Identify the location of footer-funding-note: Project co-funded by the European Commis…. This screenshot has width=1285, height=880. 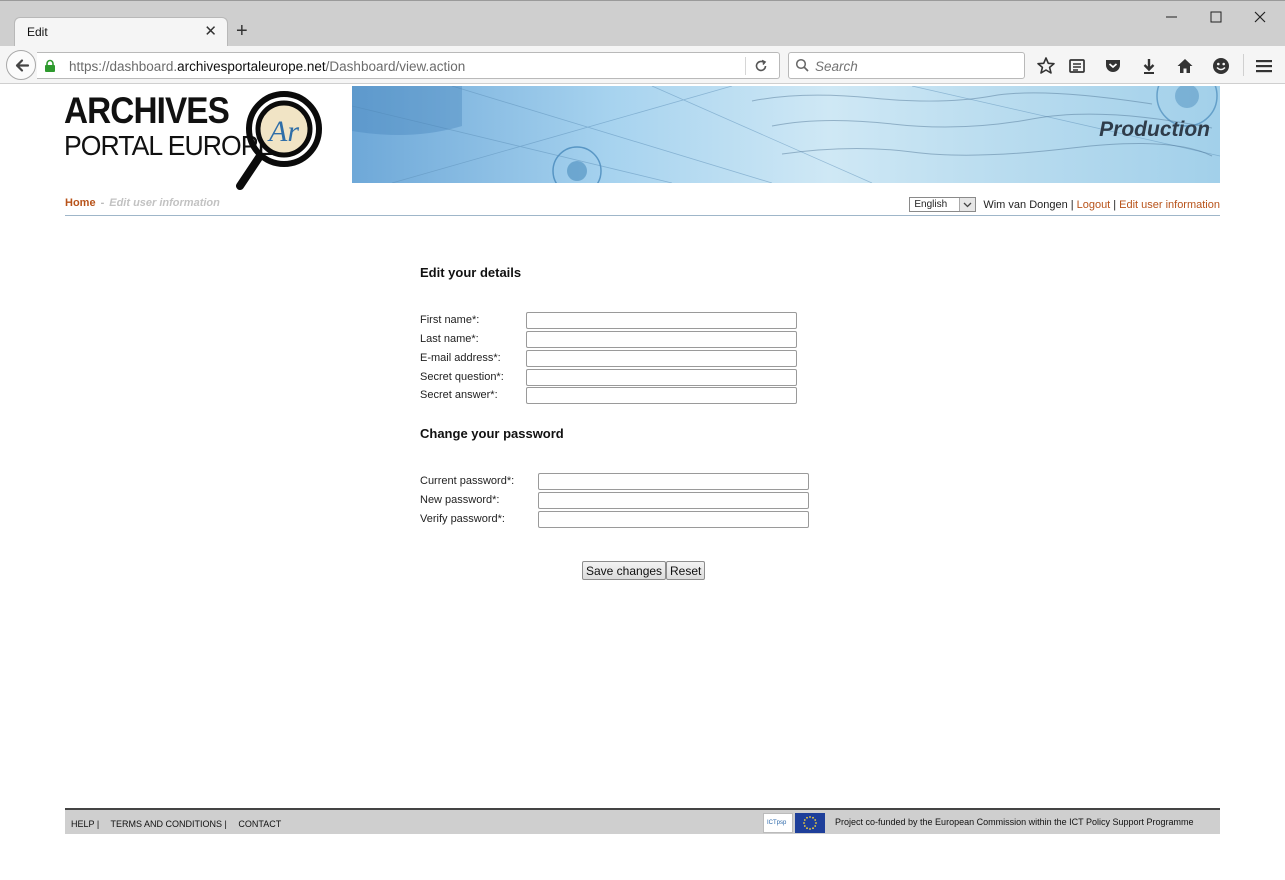
(1014, 822).